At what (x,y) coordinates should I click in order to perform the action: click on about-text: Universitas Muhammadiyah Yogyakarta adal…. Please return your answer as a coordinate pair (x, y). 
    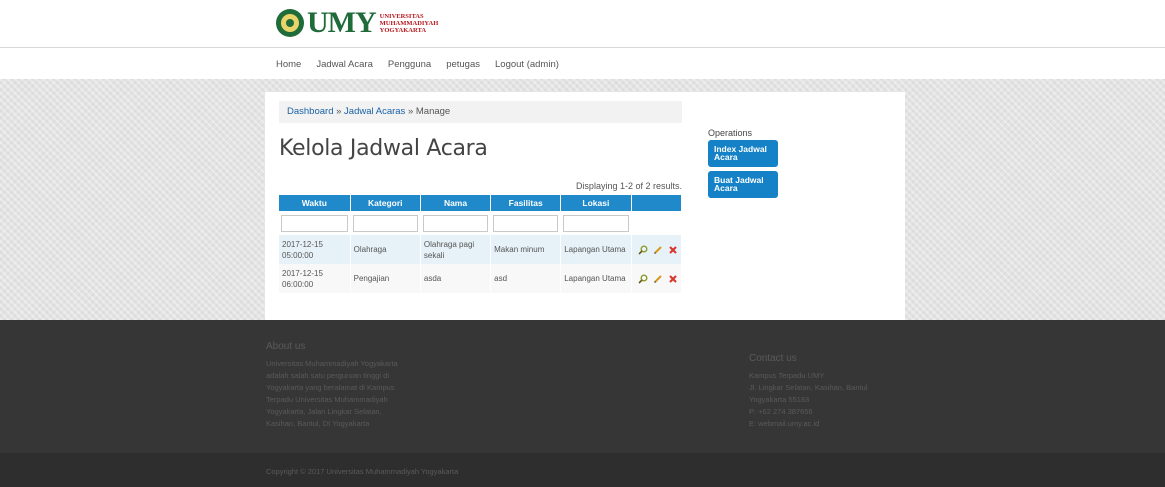
    Looking at the image, I should click on (332, 393).